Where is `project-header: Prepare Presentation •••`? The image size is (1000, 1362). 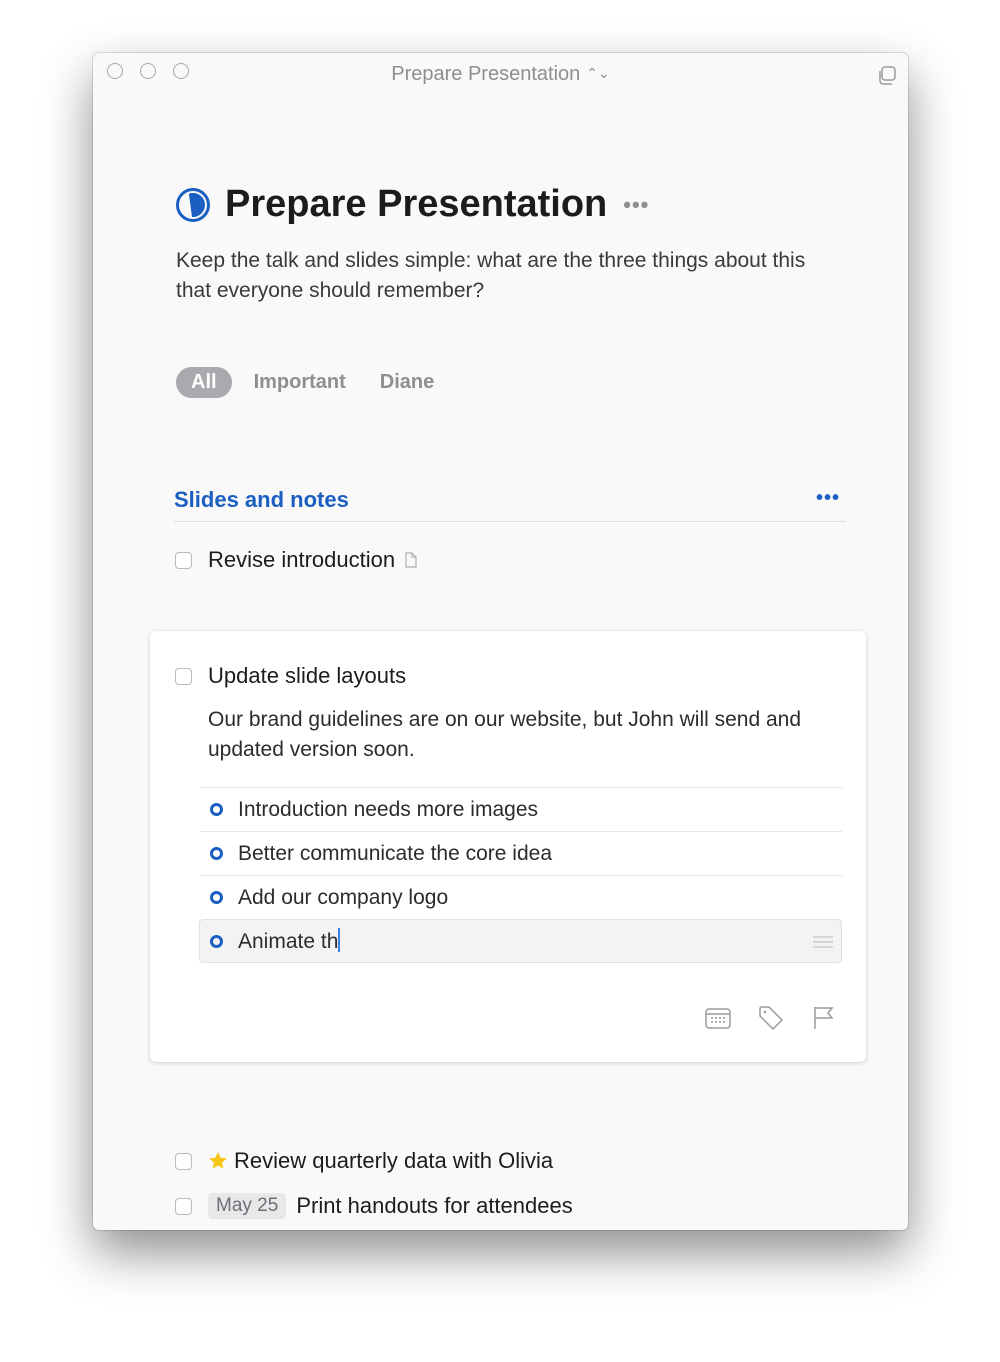
project-header: Prepare Presentation ••• is located at coordinates (412, 204).